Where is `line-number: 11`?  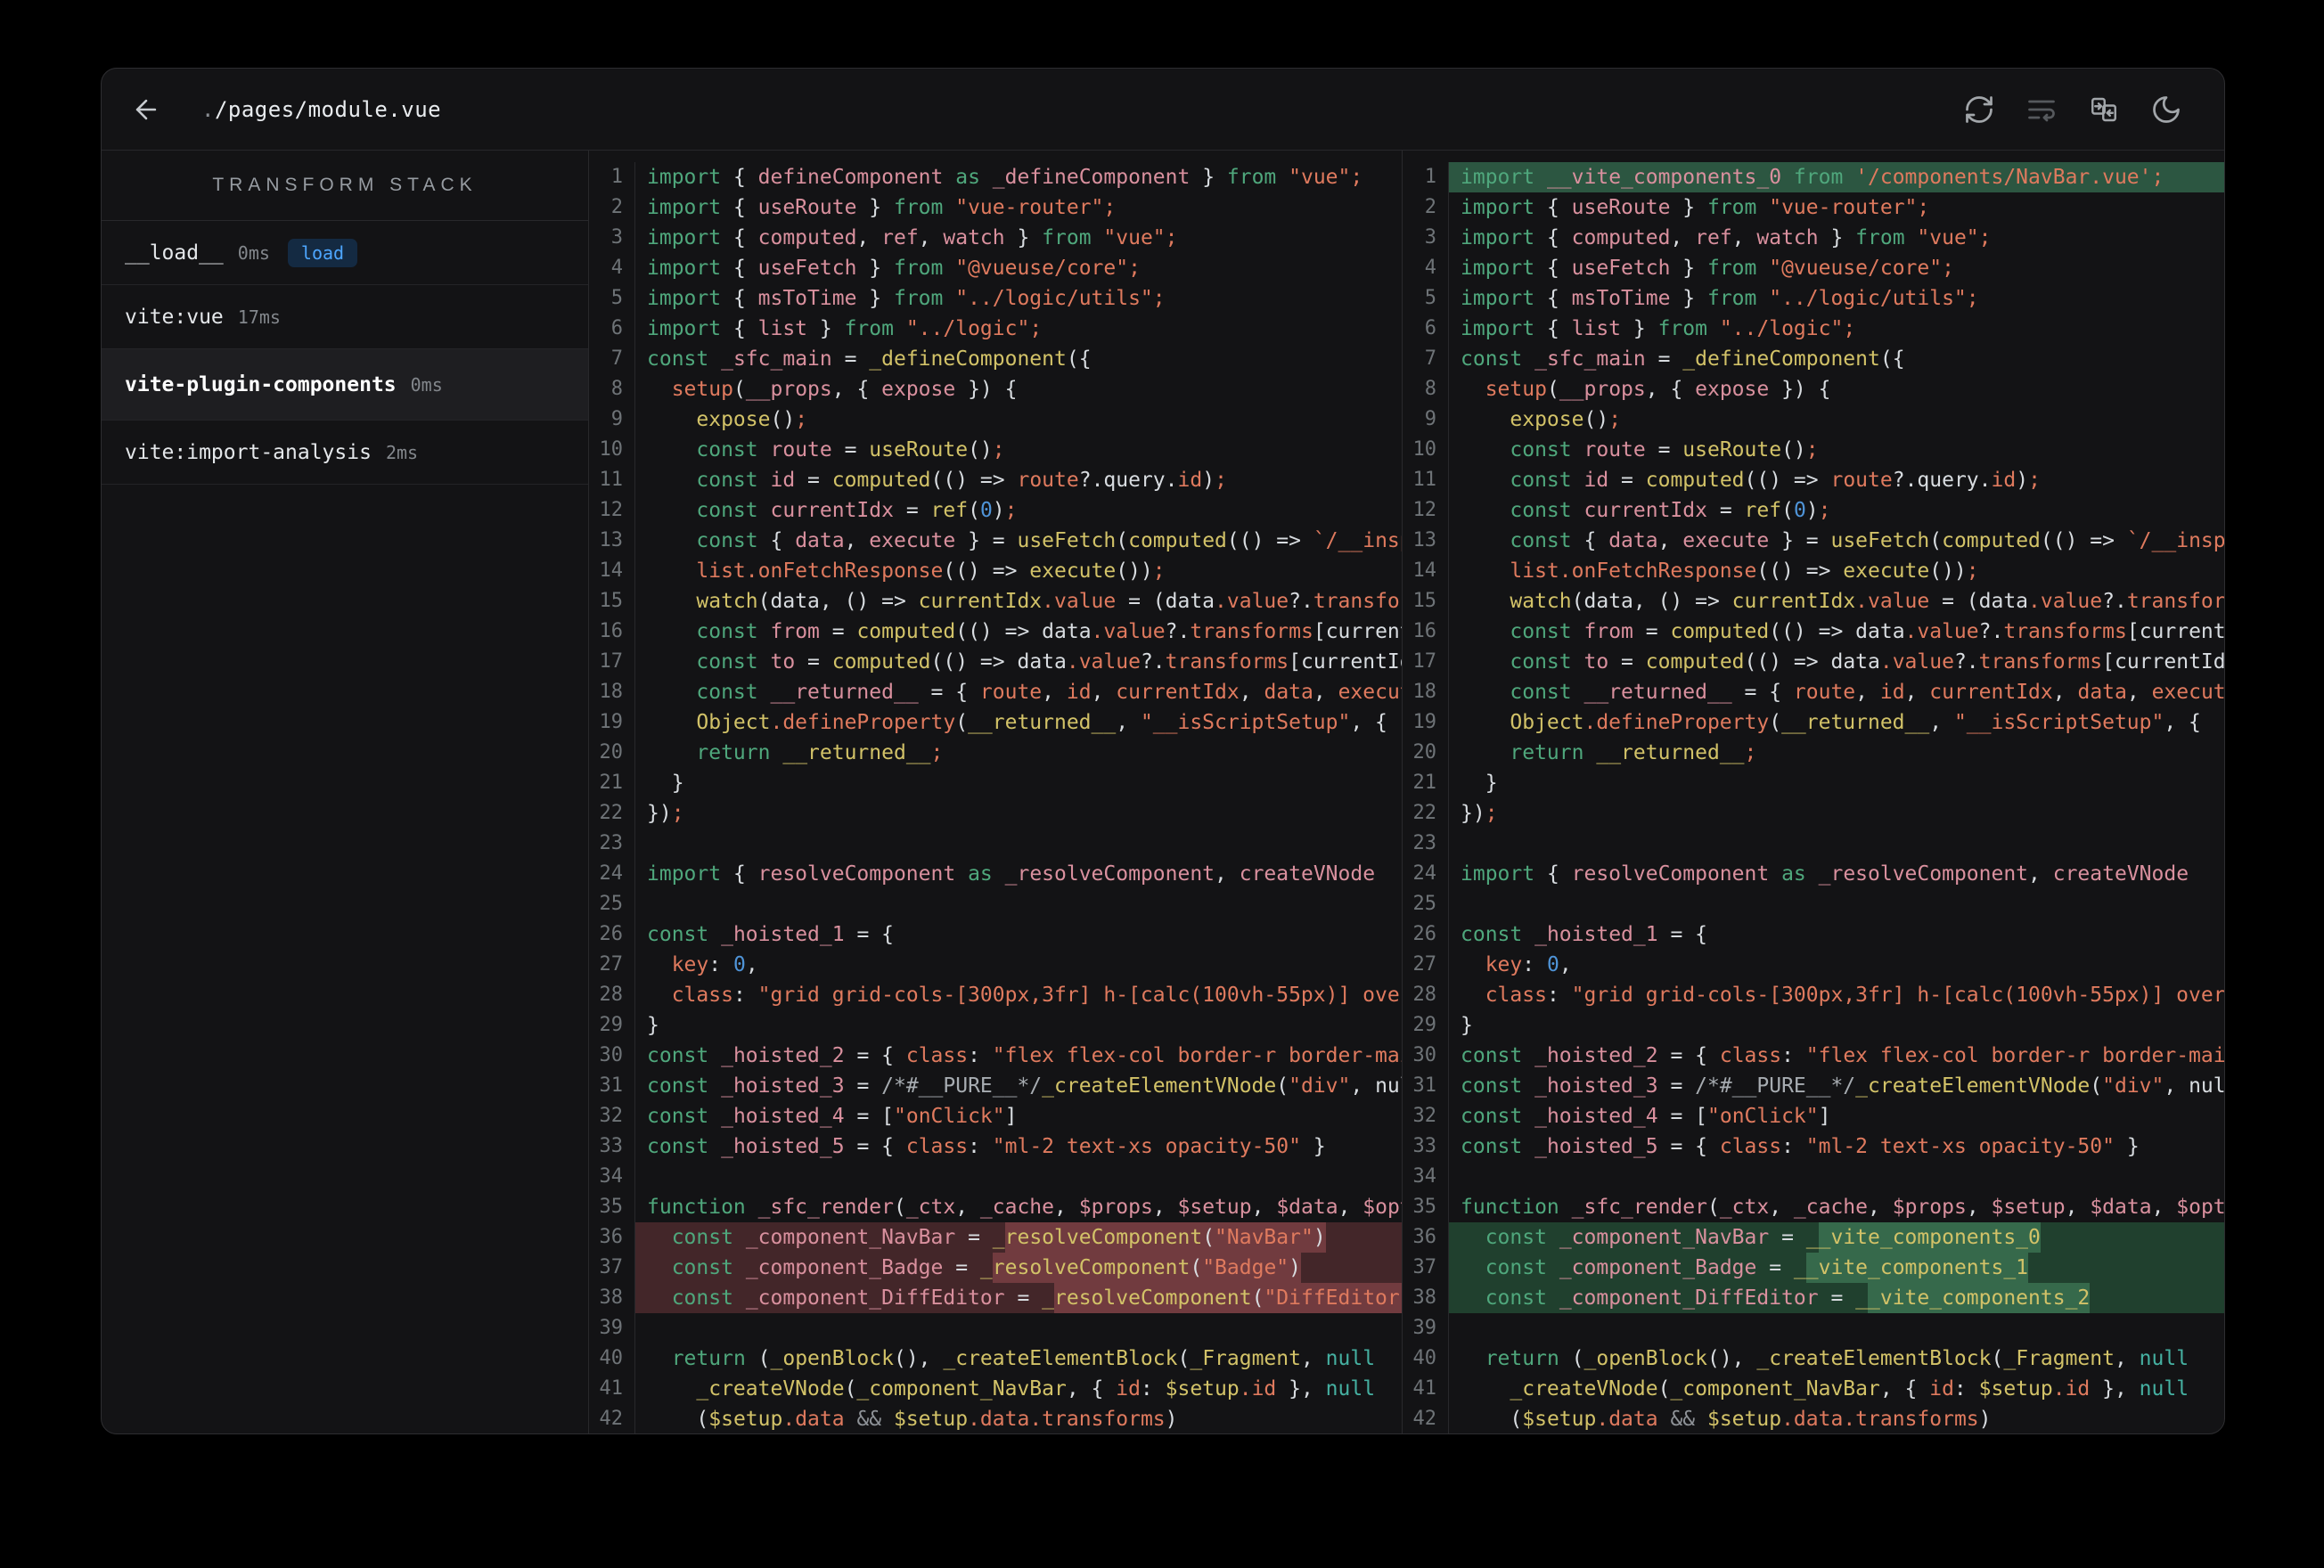
line-number: 11 is located at coordinates (612, 480).